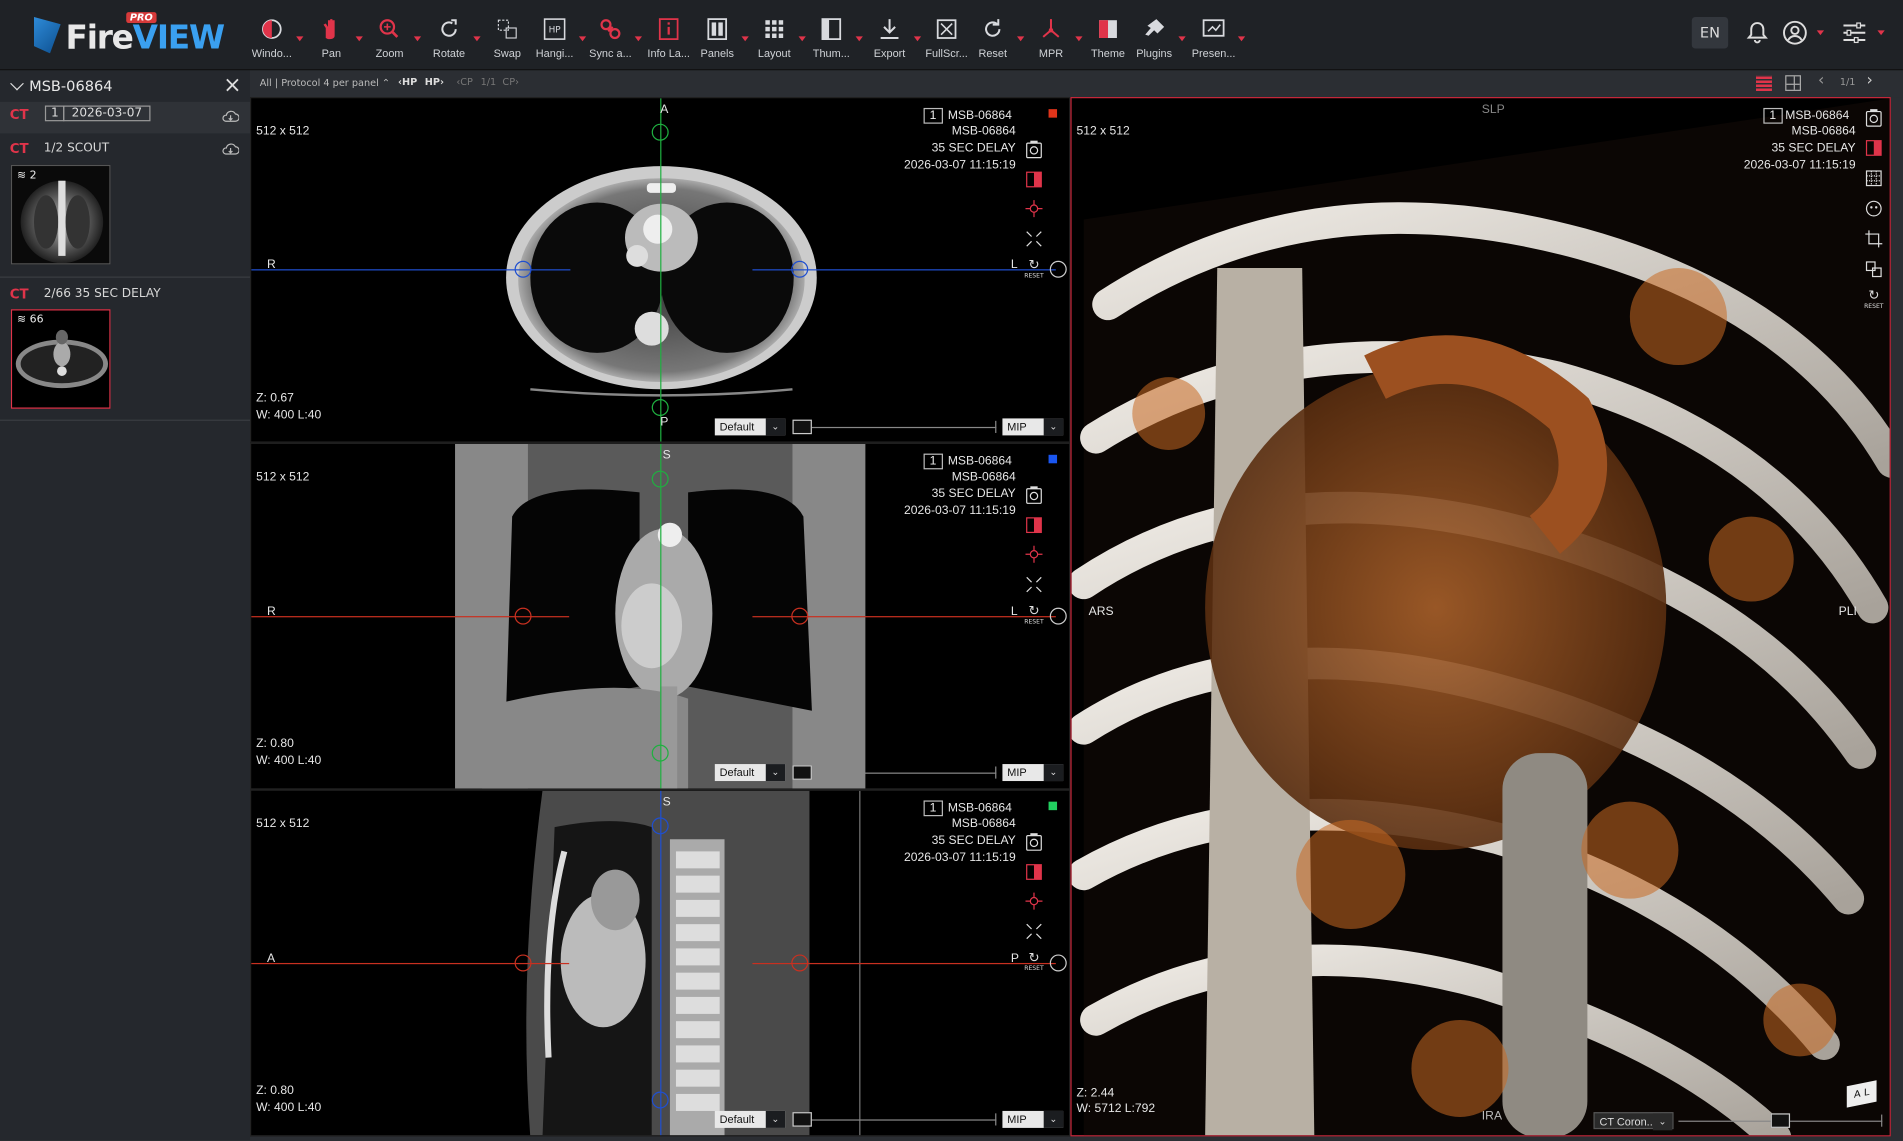 Image resolution: width=1903 pixels, height=1141 pixels. I want to click on study-row: CT 1 2026-03-07, so click(125, 117).